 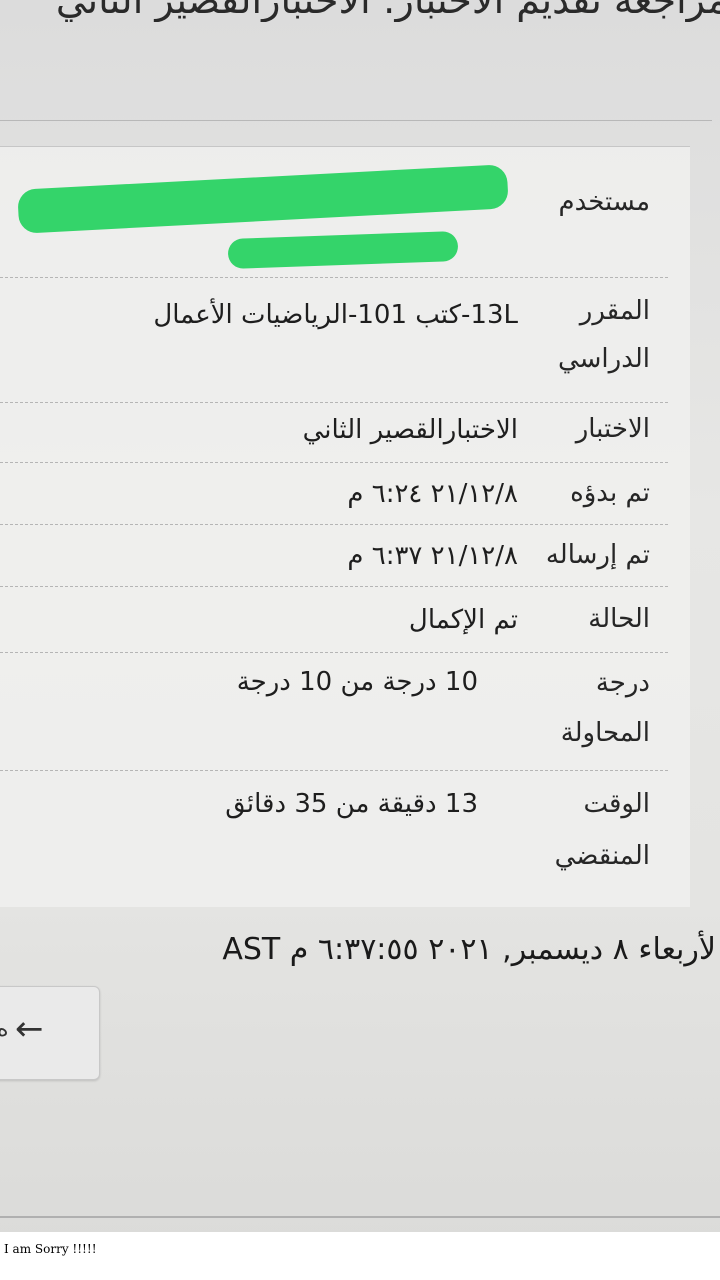 What do you see at coordinates (619, 619) in the screenshot?
I see `detail-label: الحالة` at bounding box center [619, 619].